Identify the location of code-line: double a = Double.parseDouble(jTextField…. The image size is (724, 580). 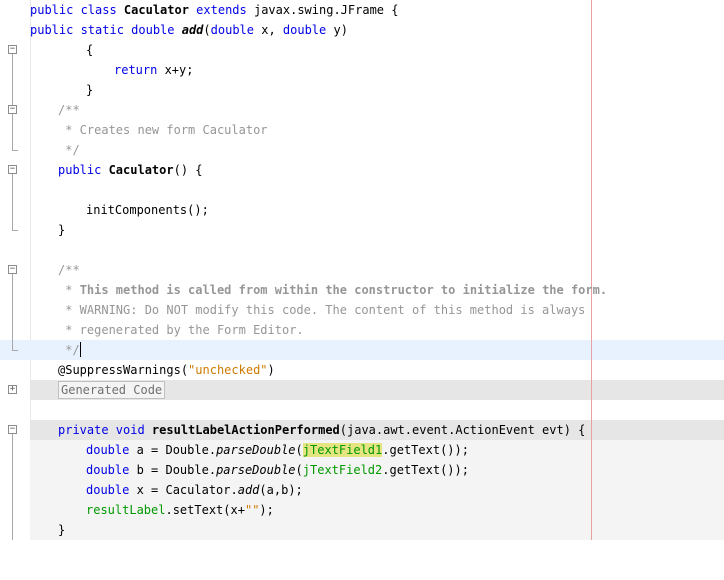
(277, 450).